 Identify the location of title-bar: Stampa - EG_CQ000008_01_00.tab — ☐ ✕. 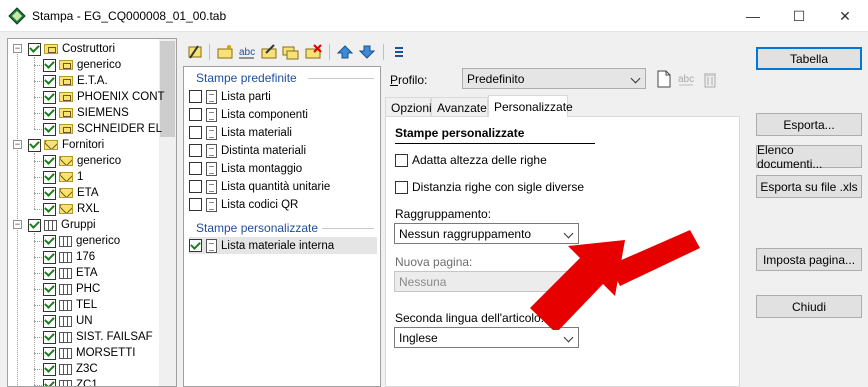
(434, 16).